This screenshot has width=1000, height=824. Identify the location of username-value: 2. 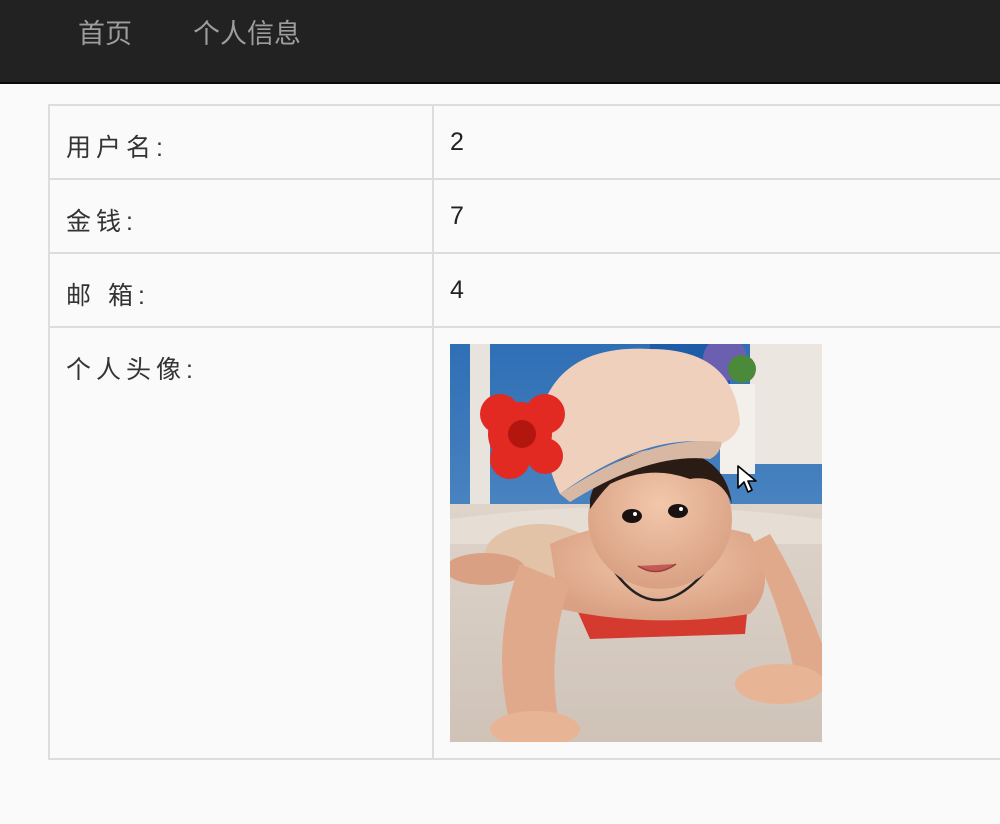
(716, 142).